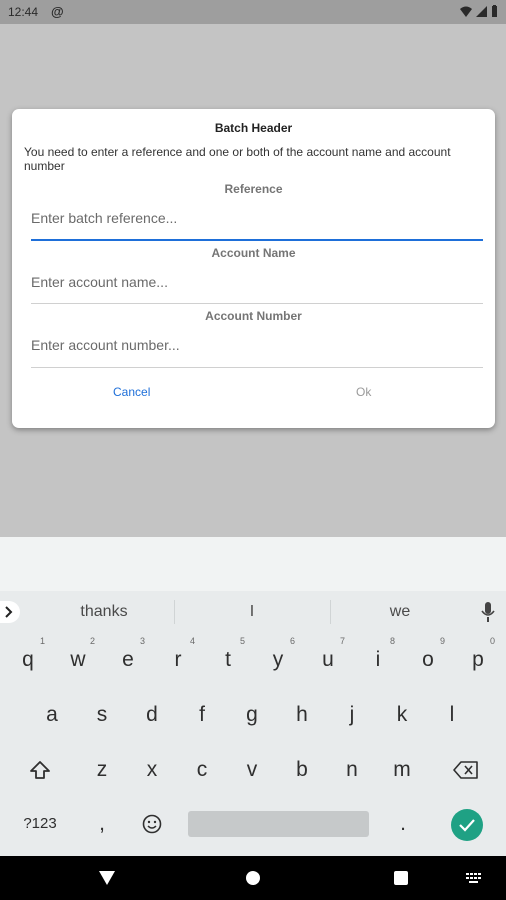 Image resolution: width=506 pixels, height=900 pixels. I want to click on status-bar: 12:44 @, so click(253, 12).